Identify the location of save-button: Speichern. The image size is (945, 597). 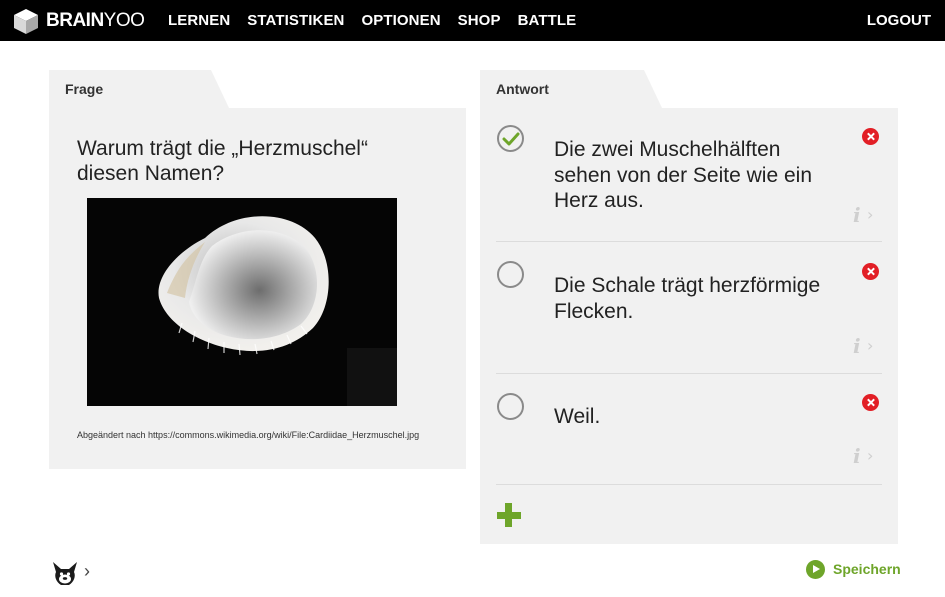
(853, 569).